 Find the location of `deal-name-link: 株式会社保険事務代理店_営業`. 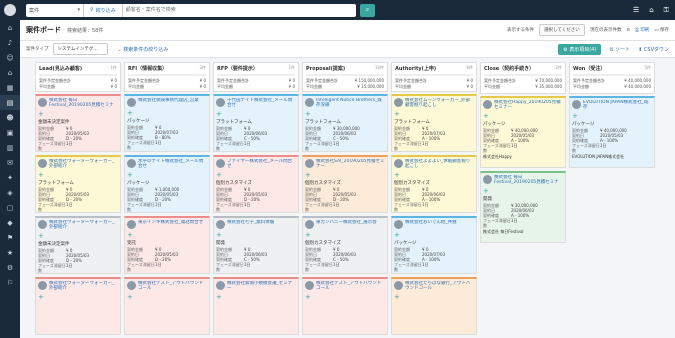

deal-name-link: 株式会社保険事務代理店_営業 is located at coordinates (168, 100).